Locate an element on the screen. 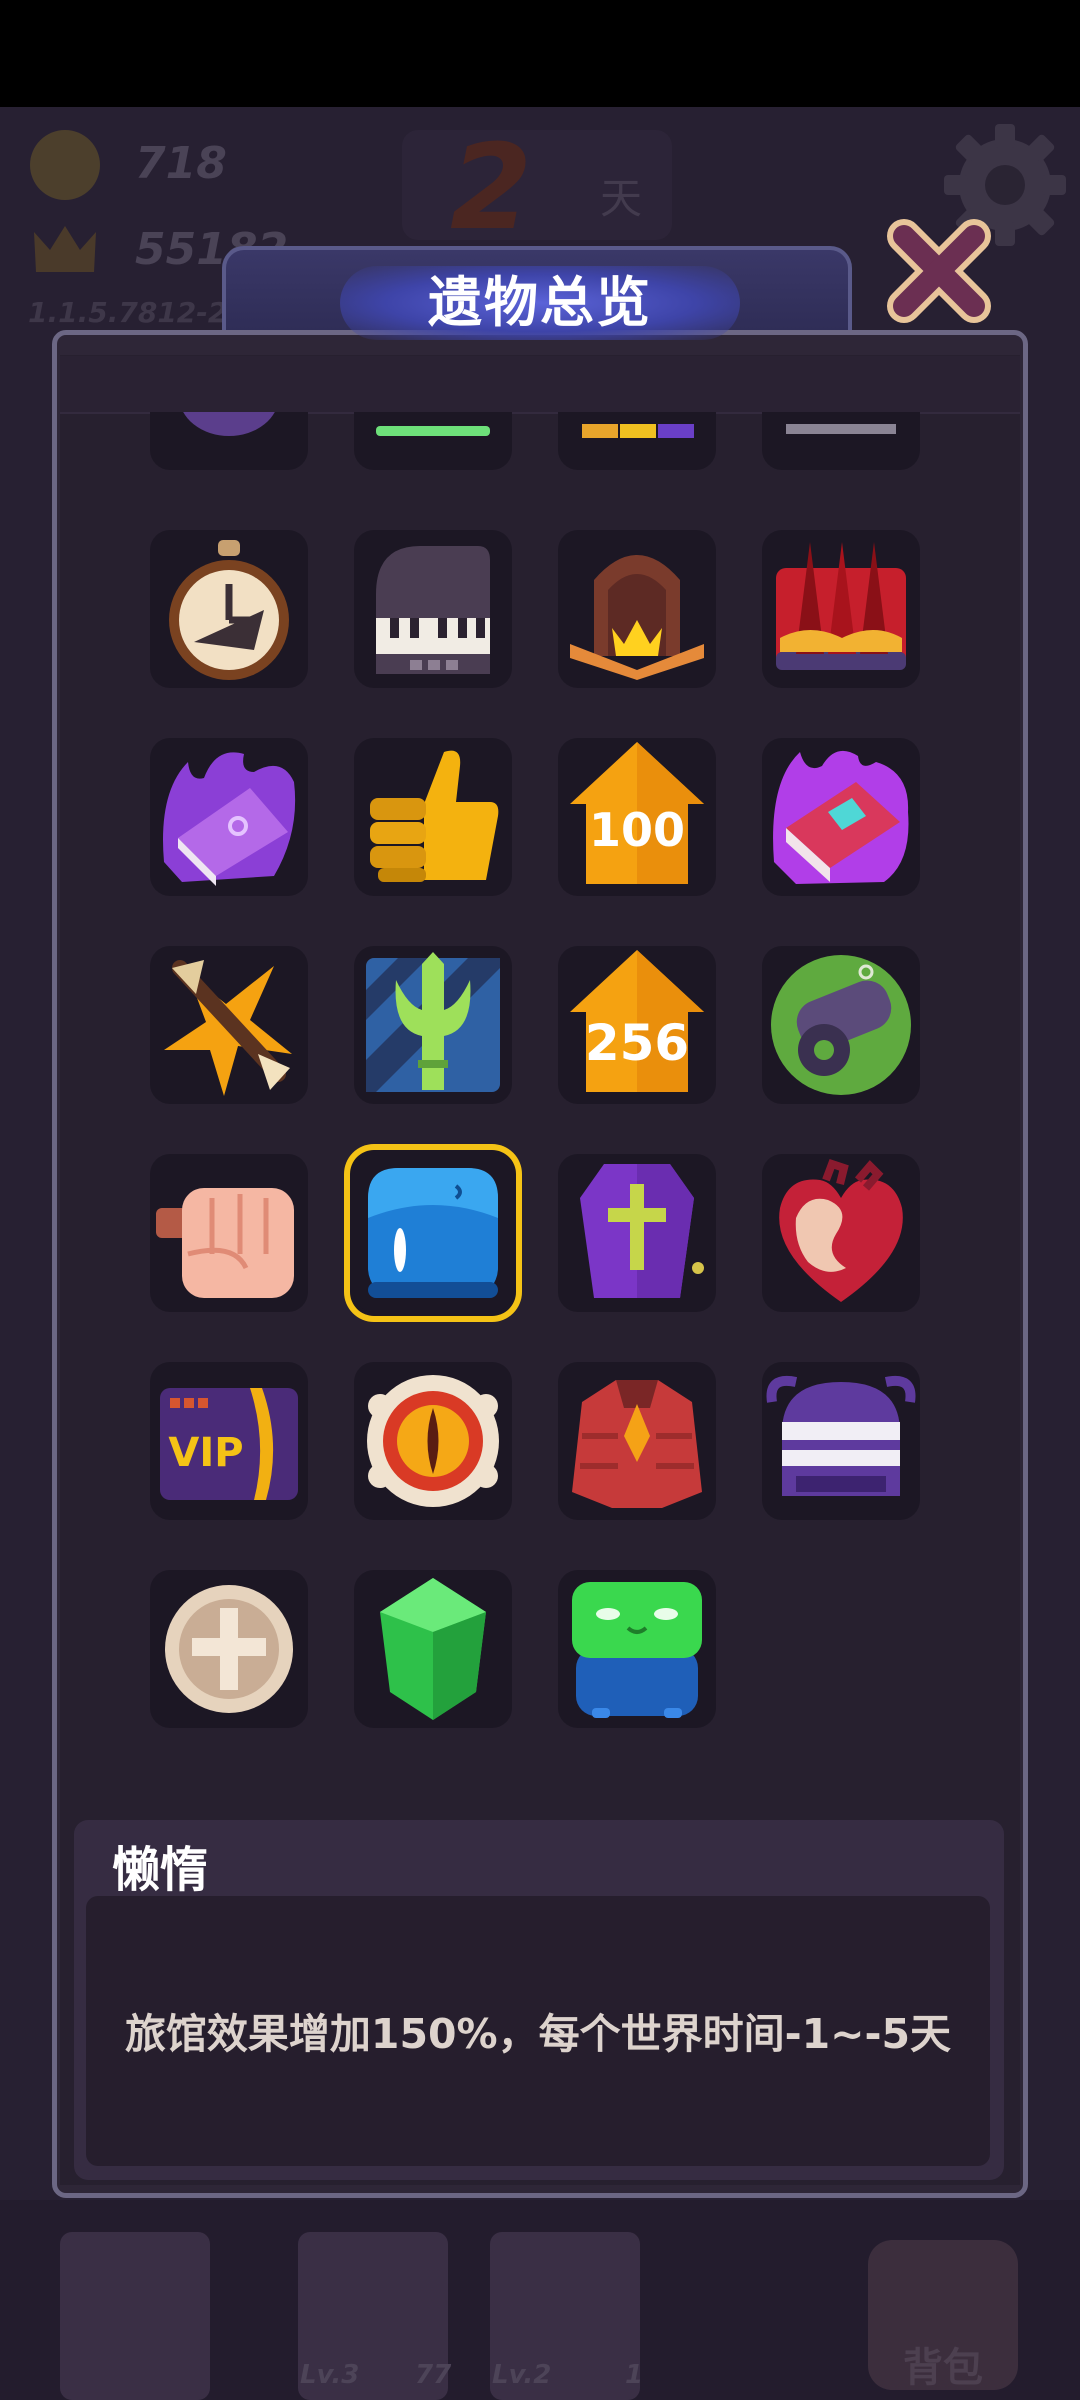 The height and width of the screenshot is (2400, 1080). green-bar-relic-icon is located at coordinates (433, 431).